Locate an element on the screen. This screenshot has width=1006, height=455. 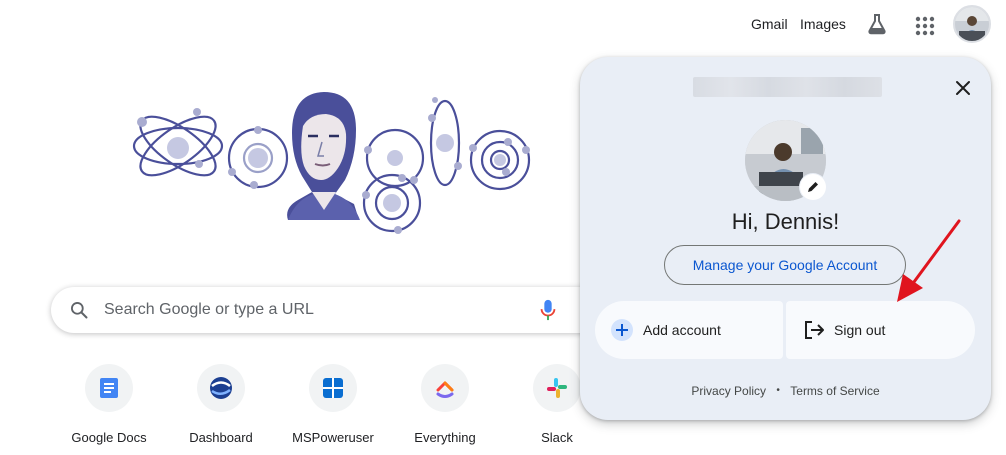
shortcut-mspoweruser: MSPoweruser is located at coordinates (333, 407).